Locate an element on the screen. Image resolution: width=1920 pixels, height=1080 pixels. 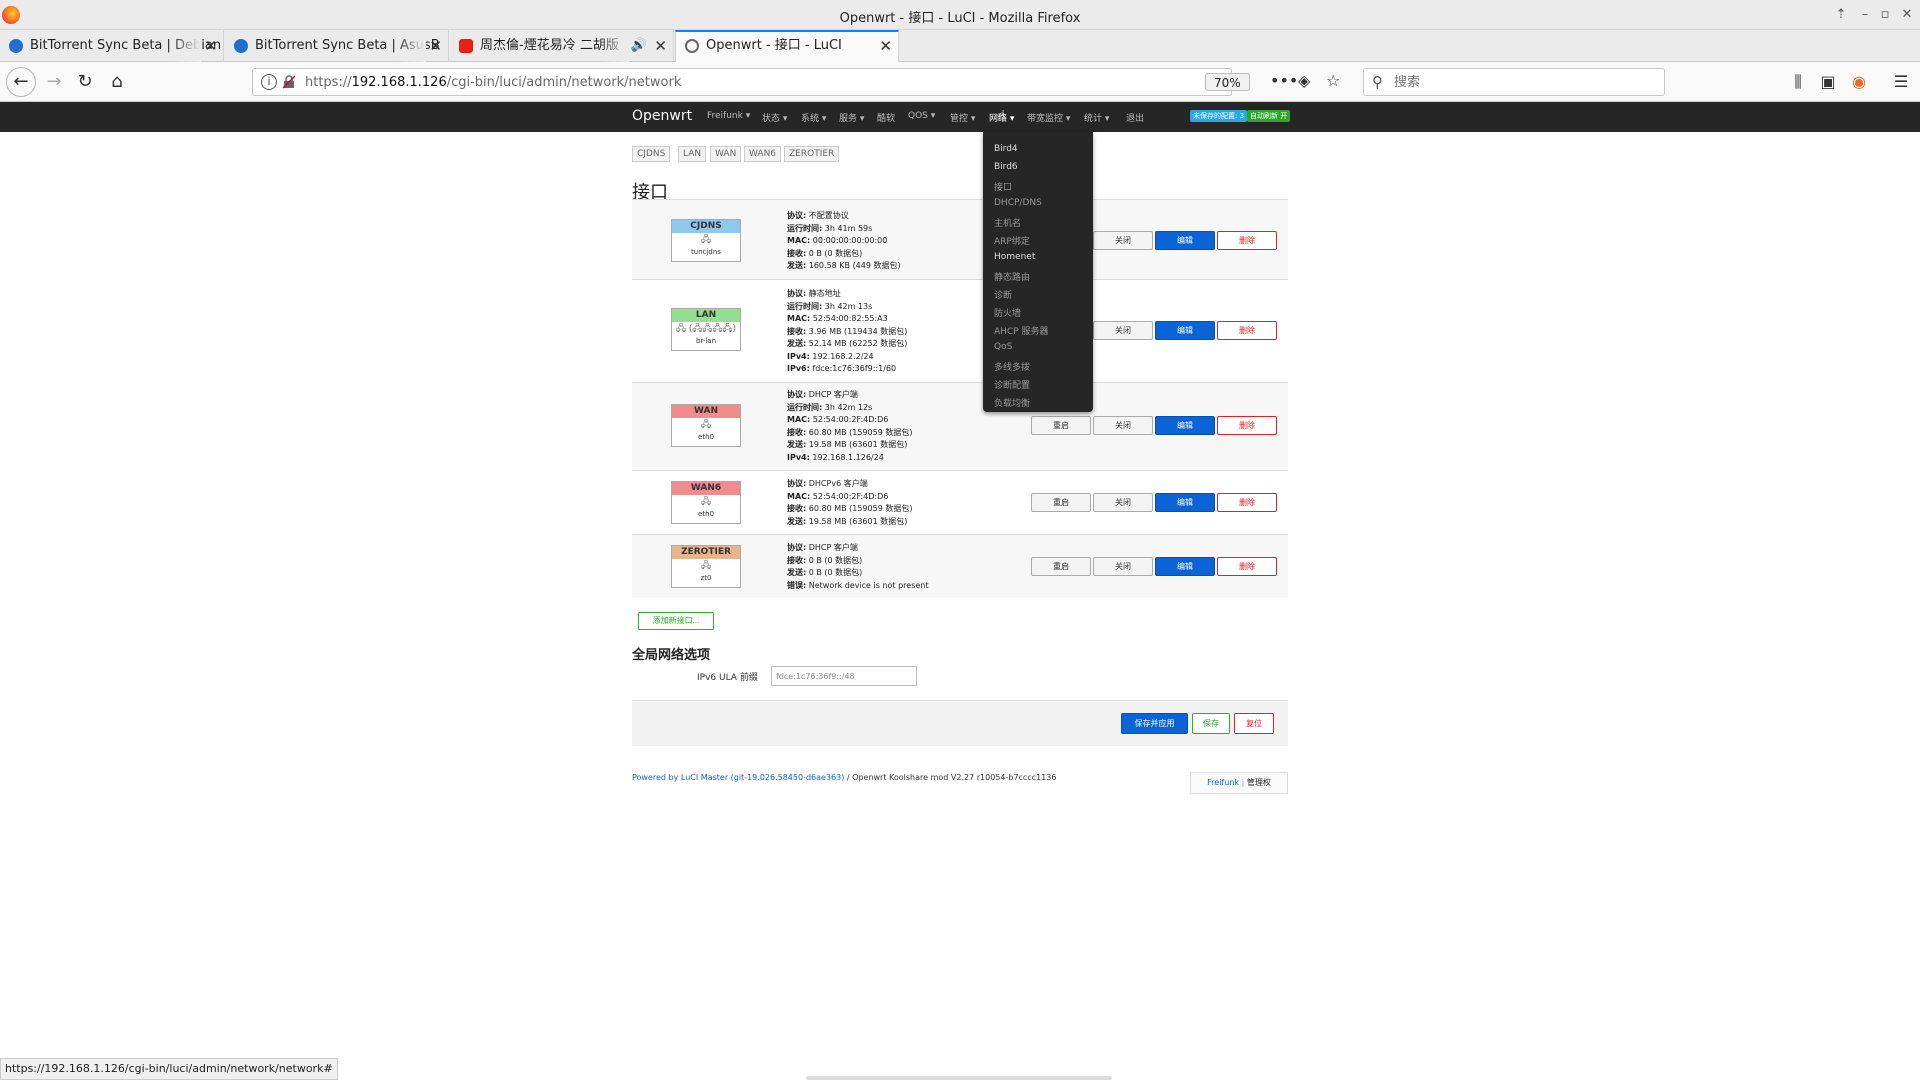
dropdown-item-diagnostics: 诊断 is located at coordinates (1003, 294).